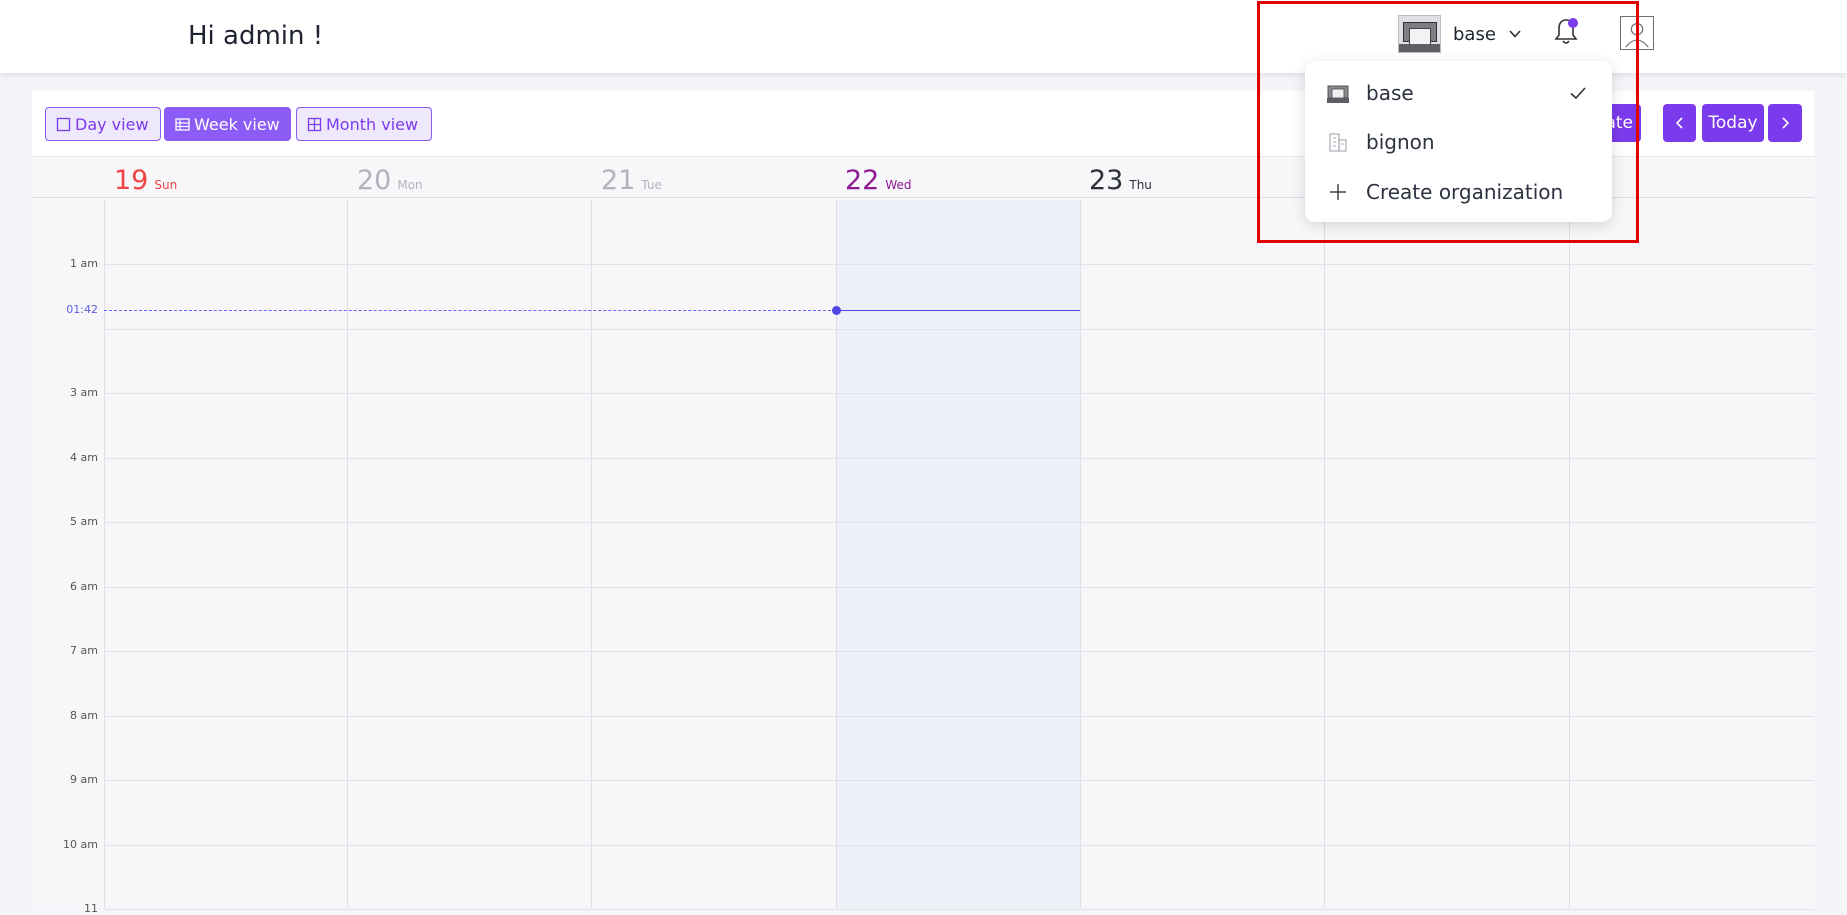 The height and width of the screenshot is (915, 1847). Describe the element at coordinates (131, 180) in the screenshot. I see `day-number: 19` at that location.